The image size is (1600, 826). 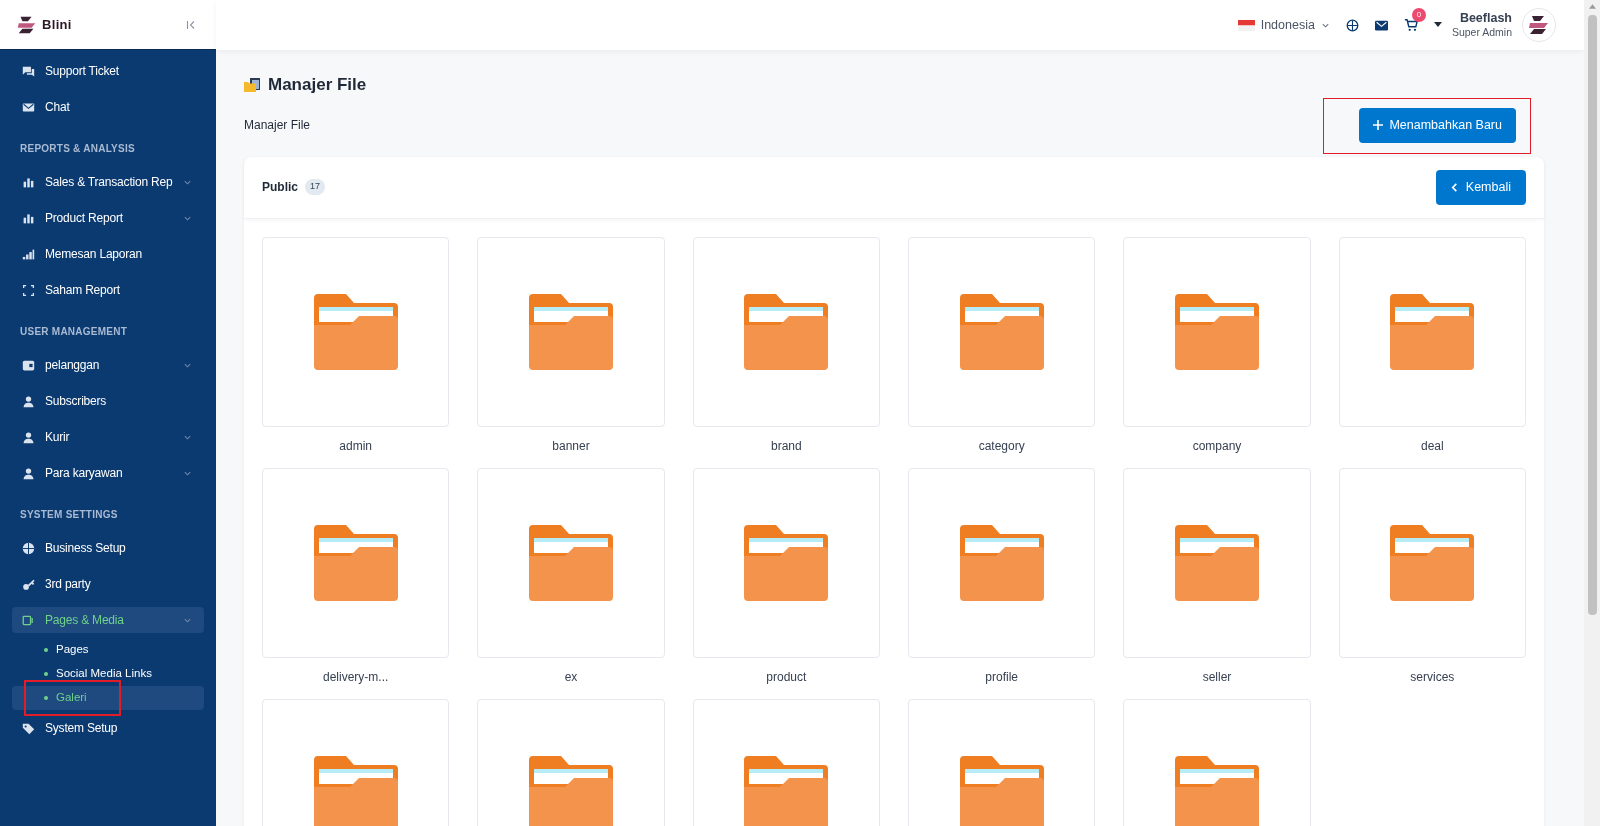 What do you see at coordinates (1001, 446) in the screenshot?
I see `folder-name: category` at bounding box center [1001, 446].